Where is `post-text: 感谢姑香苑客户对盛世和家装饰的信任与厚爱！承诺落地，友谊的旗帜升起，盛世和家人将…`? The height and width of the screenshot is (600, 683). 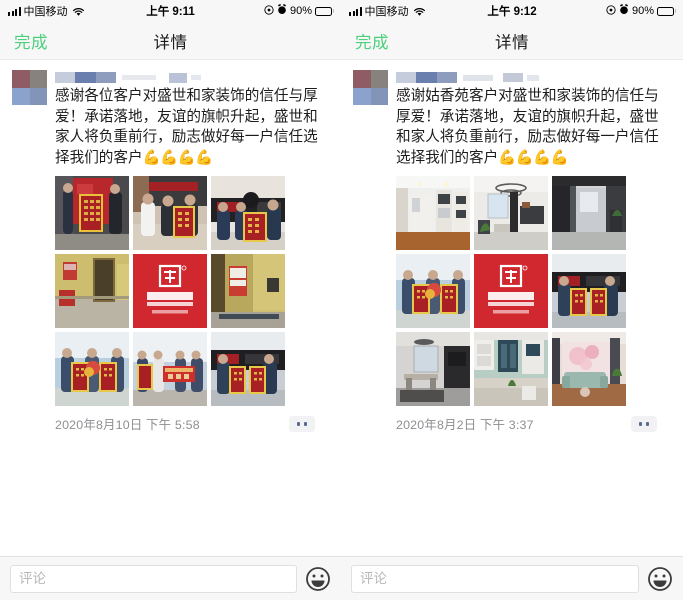 post-text: 感谢姑香苑客户对盛世和家装饰的信任与厚爱！承诺落地，友谊的旗帜升起，盛世和家人将… is located at coordinates (533, 127).